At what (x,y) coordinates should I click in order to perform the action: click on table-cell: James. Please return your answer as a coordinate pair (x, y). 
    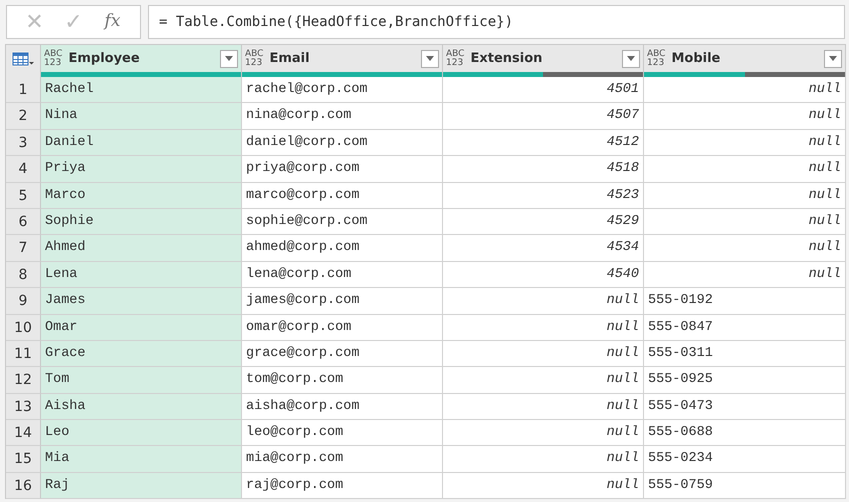
    Looking at the image, I should click on (141, 301).